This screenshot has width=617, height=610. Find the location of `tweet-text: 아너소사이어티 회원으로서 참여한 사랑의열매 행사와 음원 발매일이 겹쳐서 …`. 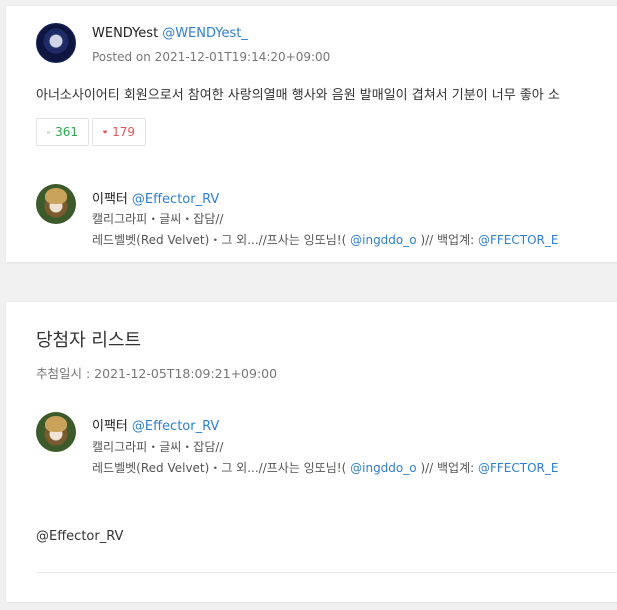

tweet-text: 아너소사이어티 회원으로서 참여한 사랑의열매 행사와 음원 발매일이 겹쳐서 … is located at coordinates (298, 95).